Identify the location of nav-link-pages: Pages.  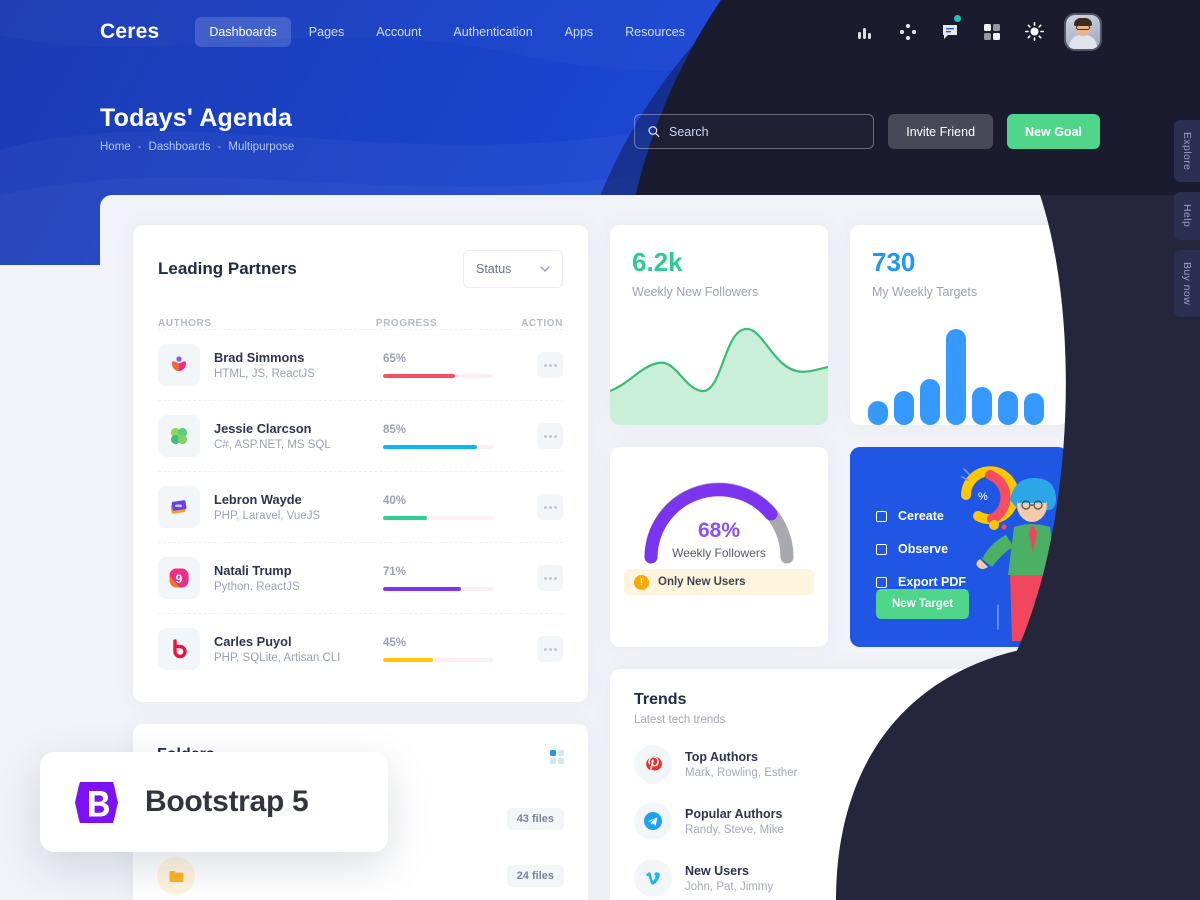
(326, 32).